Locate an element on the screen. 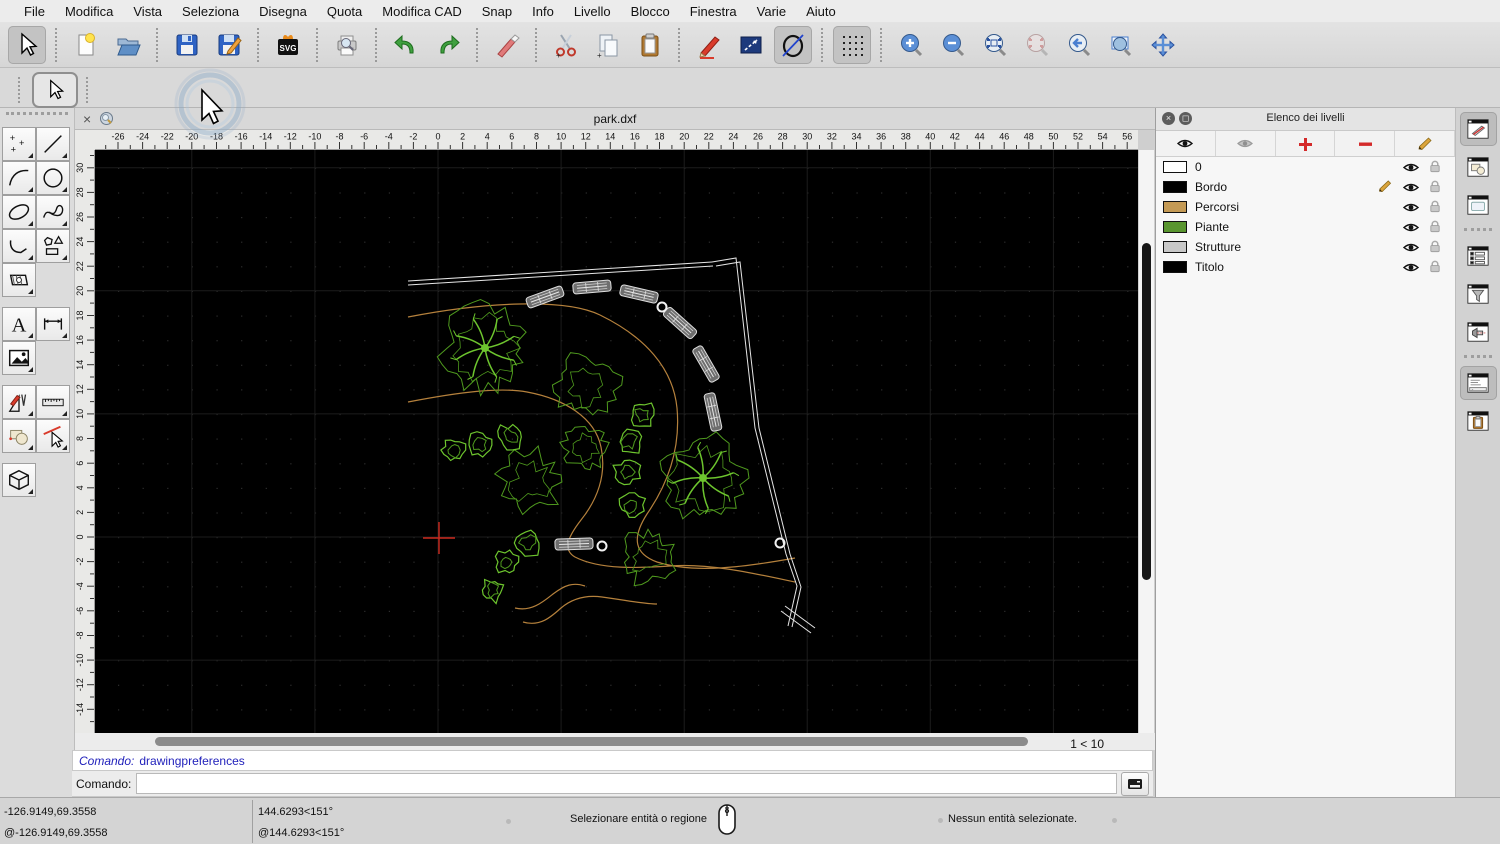  menu-snap: Snap is located at coordinates (497, 11).